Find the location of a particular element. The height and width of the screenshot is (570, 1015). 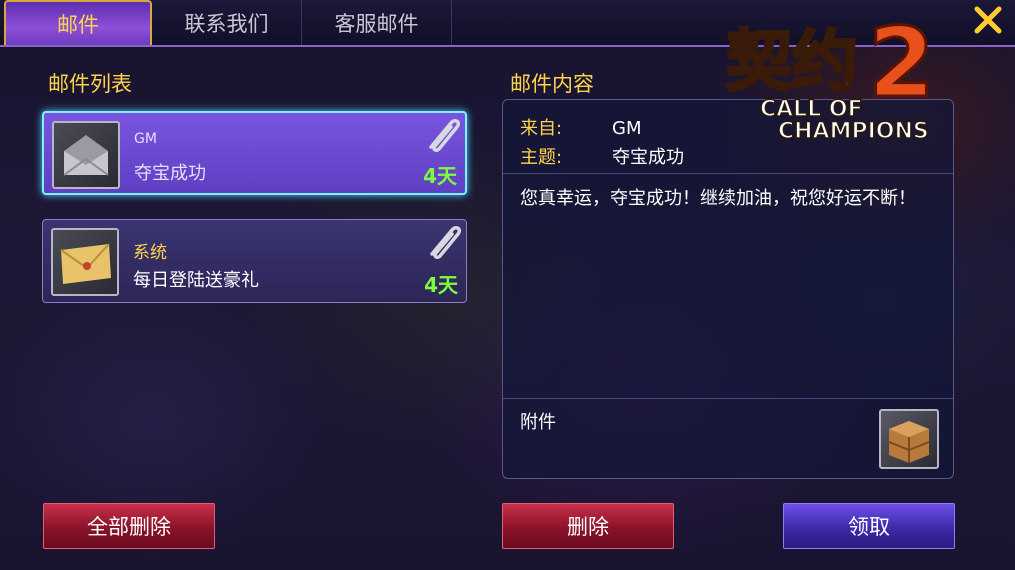

from-row: 来自: GM is located at coordinates (580, 127).